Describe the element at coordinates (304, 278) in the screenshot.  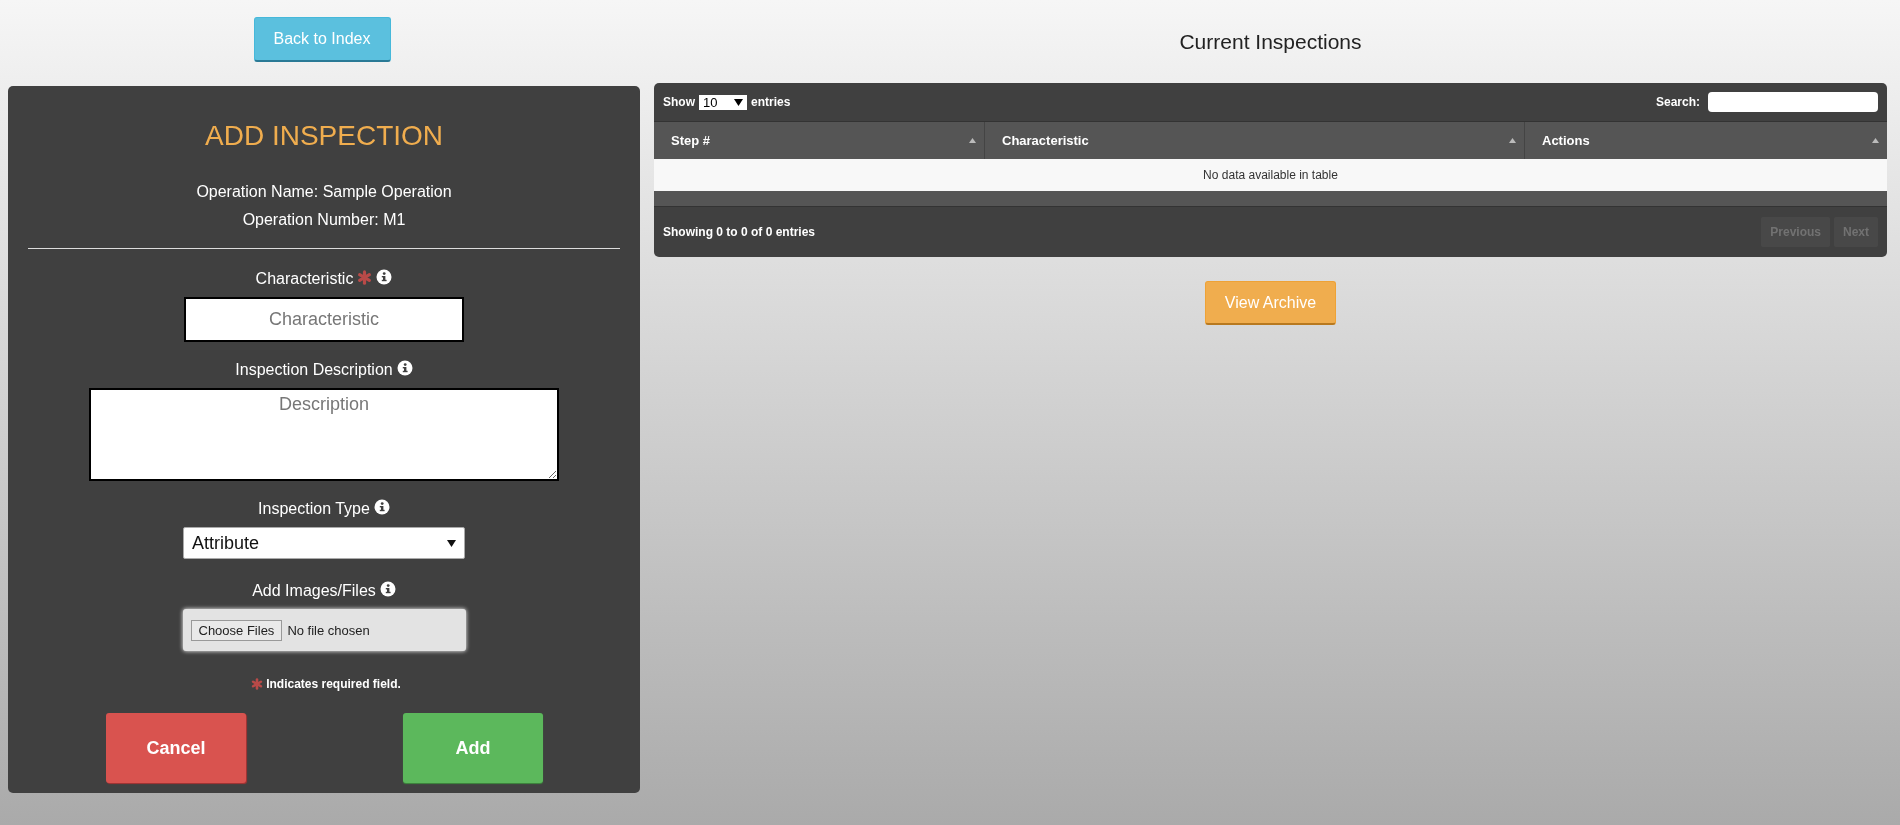
I see `field-label: Characteristic` at that location.